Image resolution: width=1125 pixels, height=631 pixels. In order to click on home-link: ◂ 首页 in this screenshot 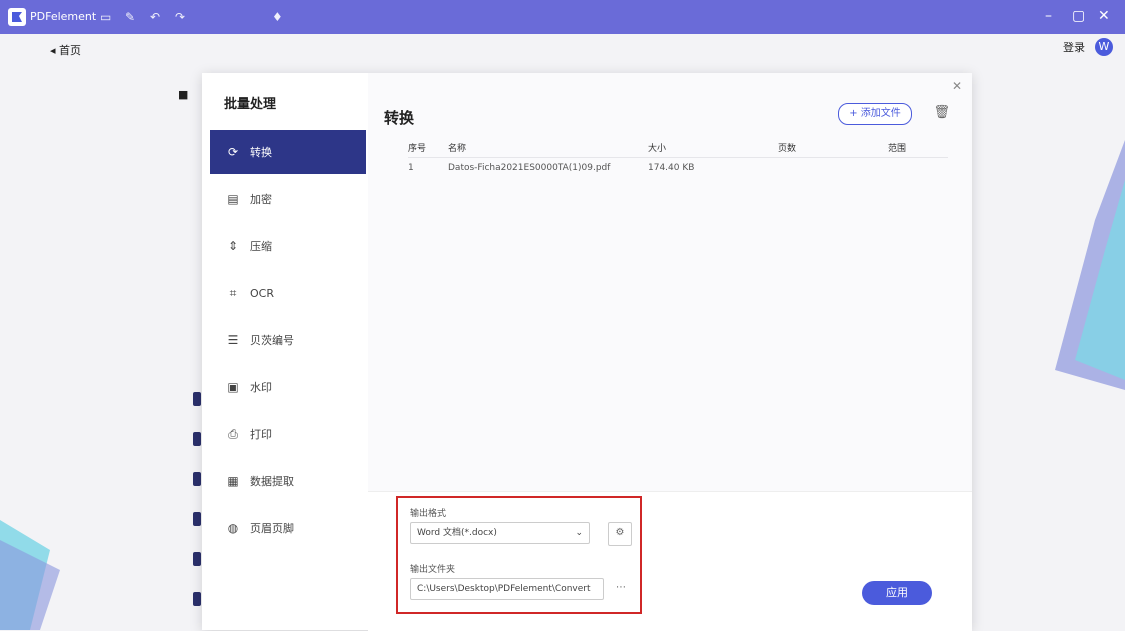, I will do `click(65, 50)`.